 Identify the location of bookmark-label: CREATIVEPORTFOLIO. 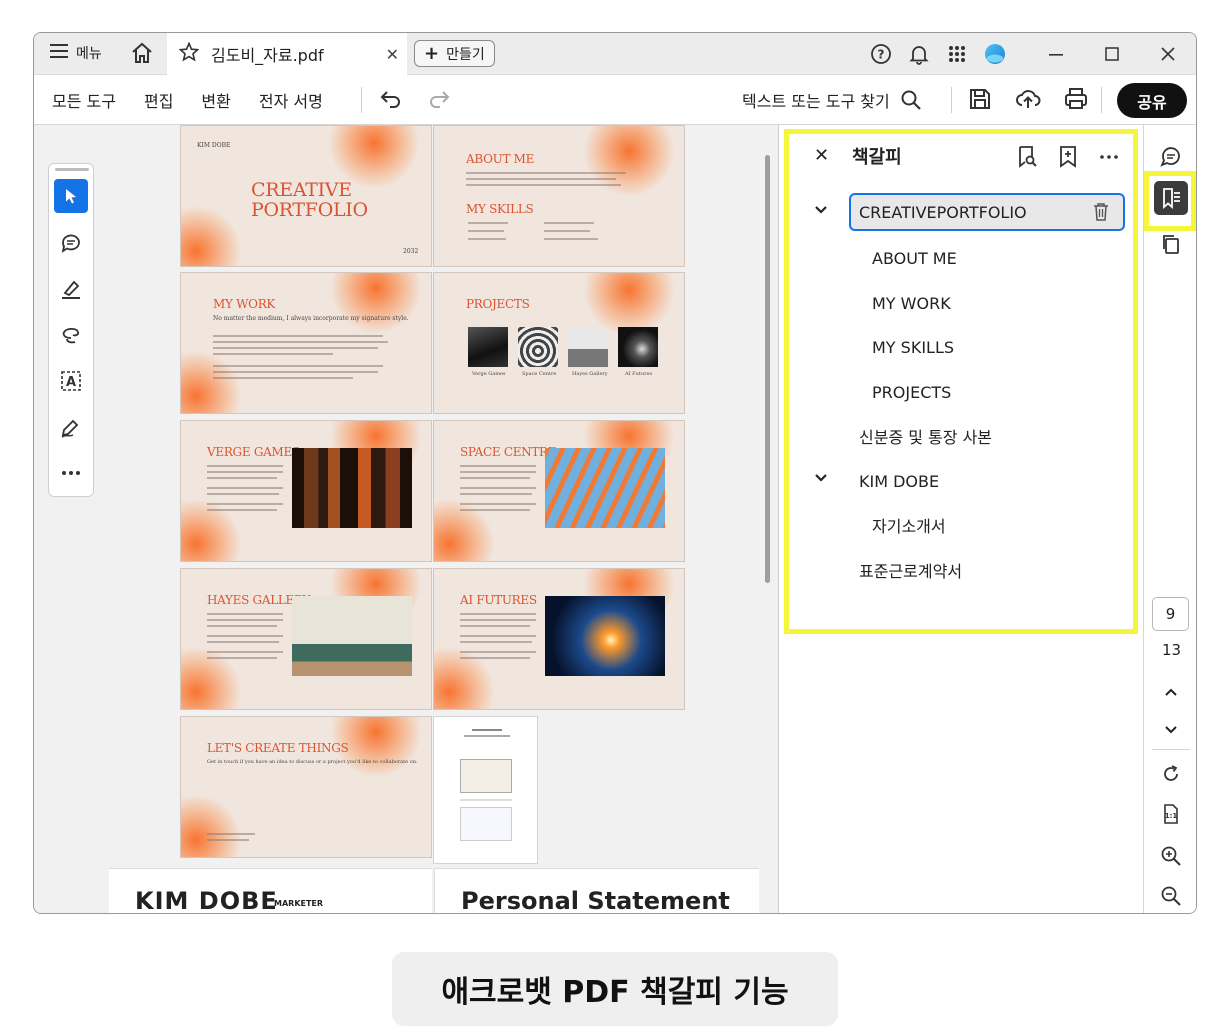
(943, 212).